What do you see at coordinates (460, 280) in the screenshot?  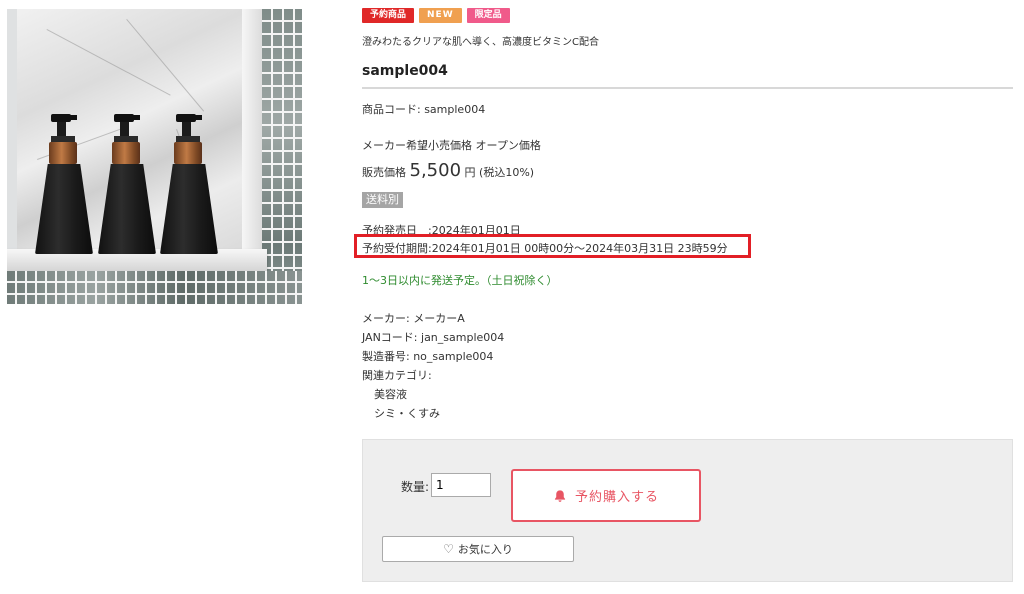 I see `shipping-note: 1～3日以内に発送予定。（土日祝除く）` at bounding box center [460, 280].